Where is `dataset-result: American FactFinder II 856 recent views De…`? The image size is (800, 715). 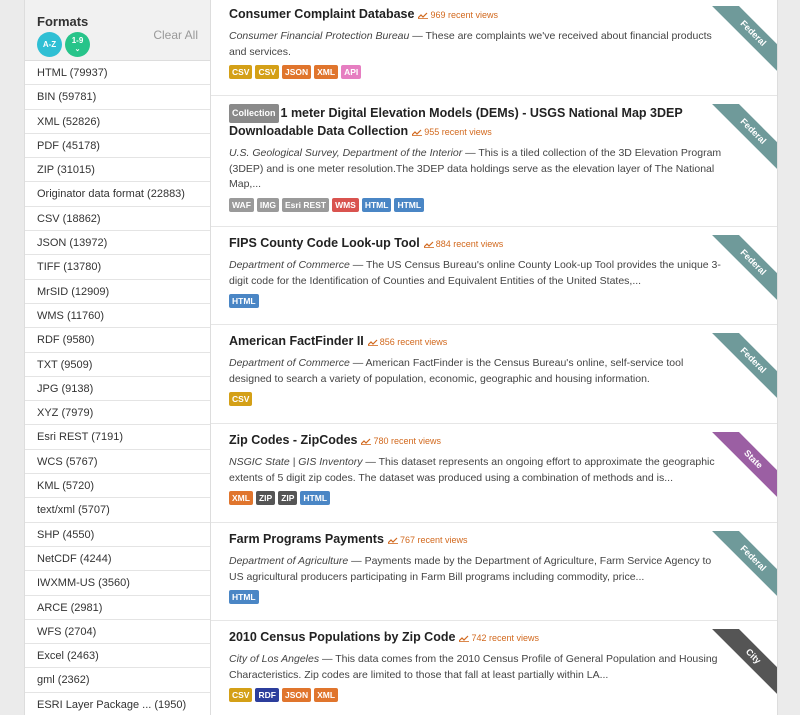 dataset-result: American FactFinder II 856 recent views De… is located at coordinates (503, 369).